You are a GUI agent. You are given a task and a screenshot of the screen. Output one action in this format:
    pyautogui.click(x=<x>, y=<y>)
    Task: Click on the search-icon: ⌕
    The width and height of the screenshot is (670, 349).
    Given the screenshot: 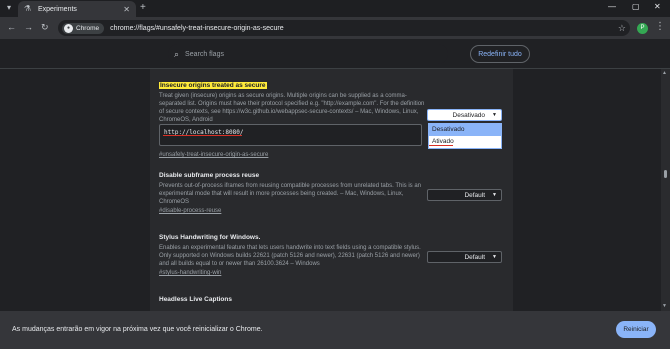 What is the action you would take?
    pyautogui.click(x=177, y=53)
    